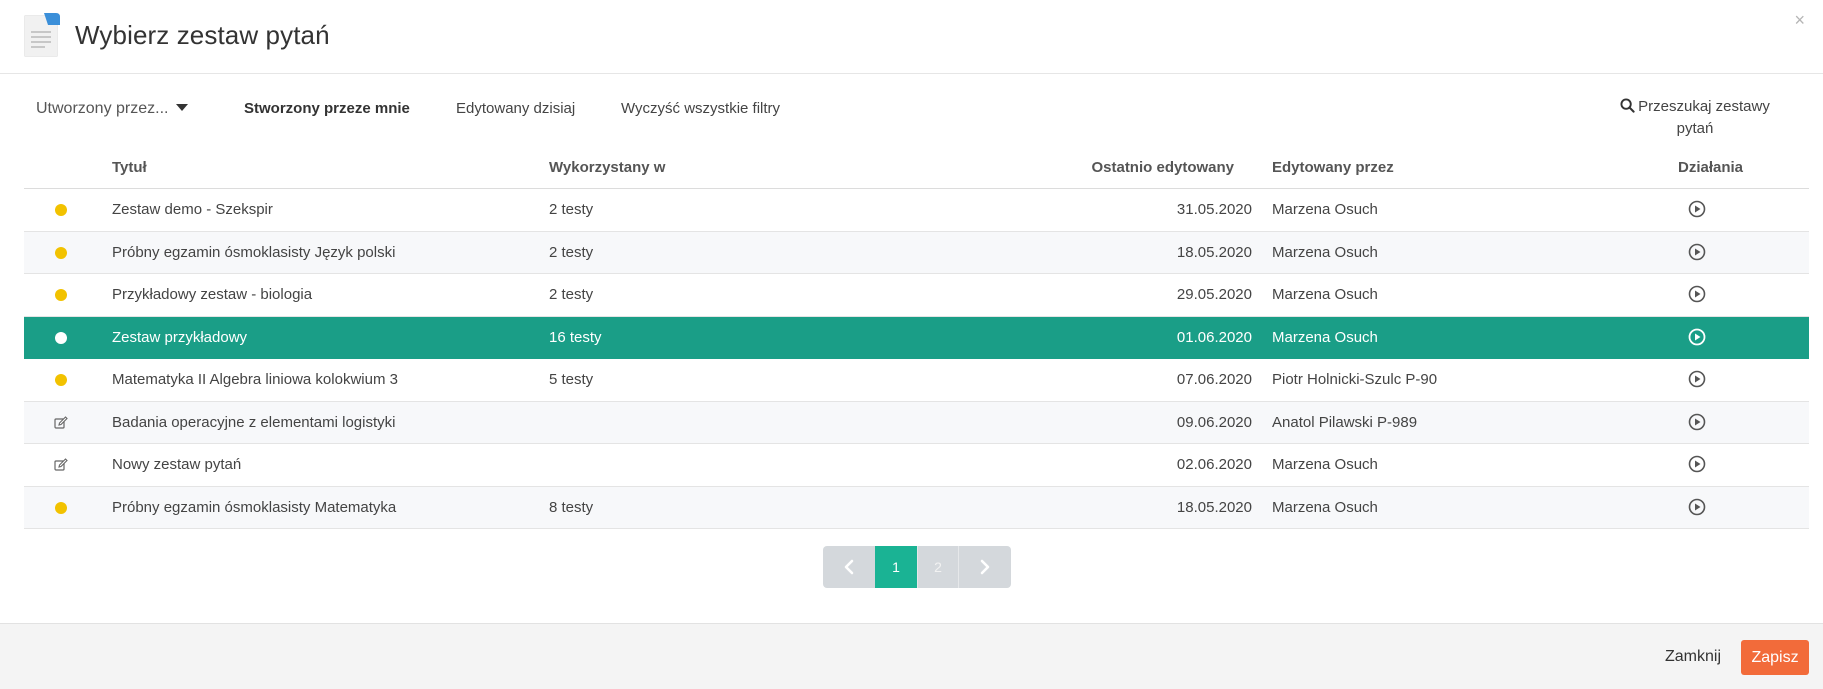  What do you see at coordinates (180, 337) in the screenshot?
I see `row-title: Zestaw przykładowy` at bounding box center [180, 337].